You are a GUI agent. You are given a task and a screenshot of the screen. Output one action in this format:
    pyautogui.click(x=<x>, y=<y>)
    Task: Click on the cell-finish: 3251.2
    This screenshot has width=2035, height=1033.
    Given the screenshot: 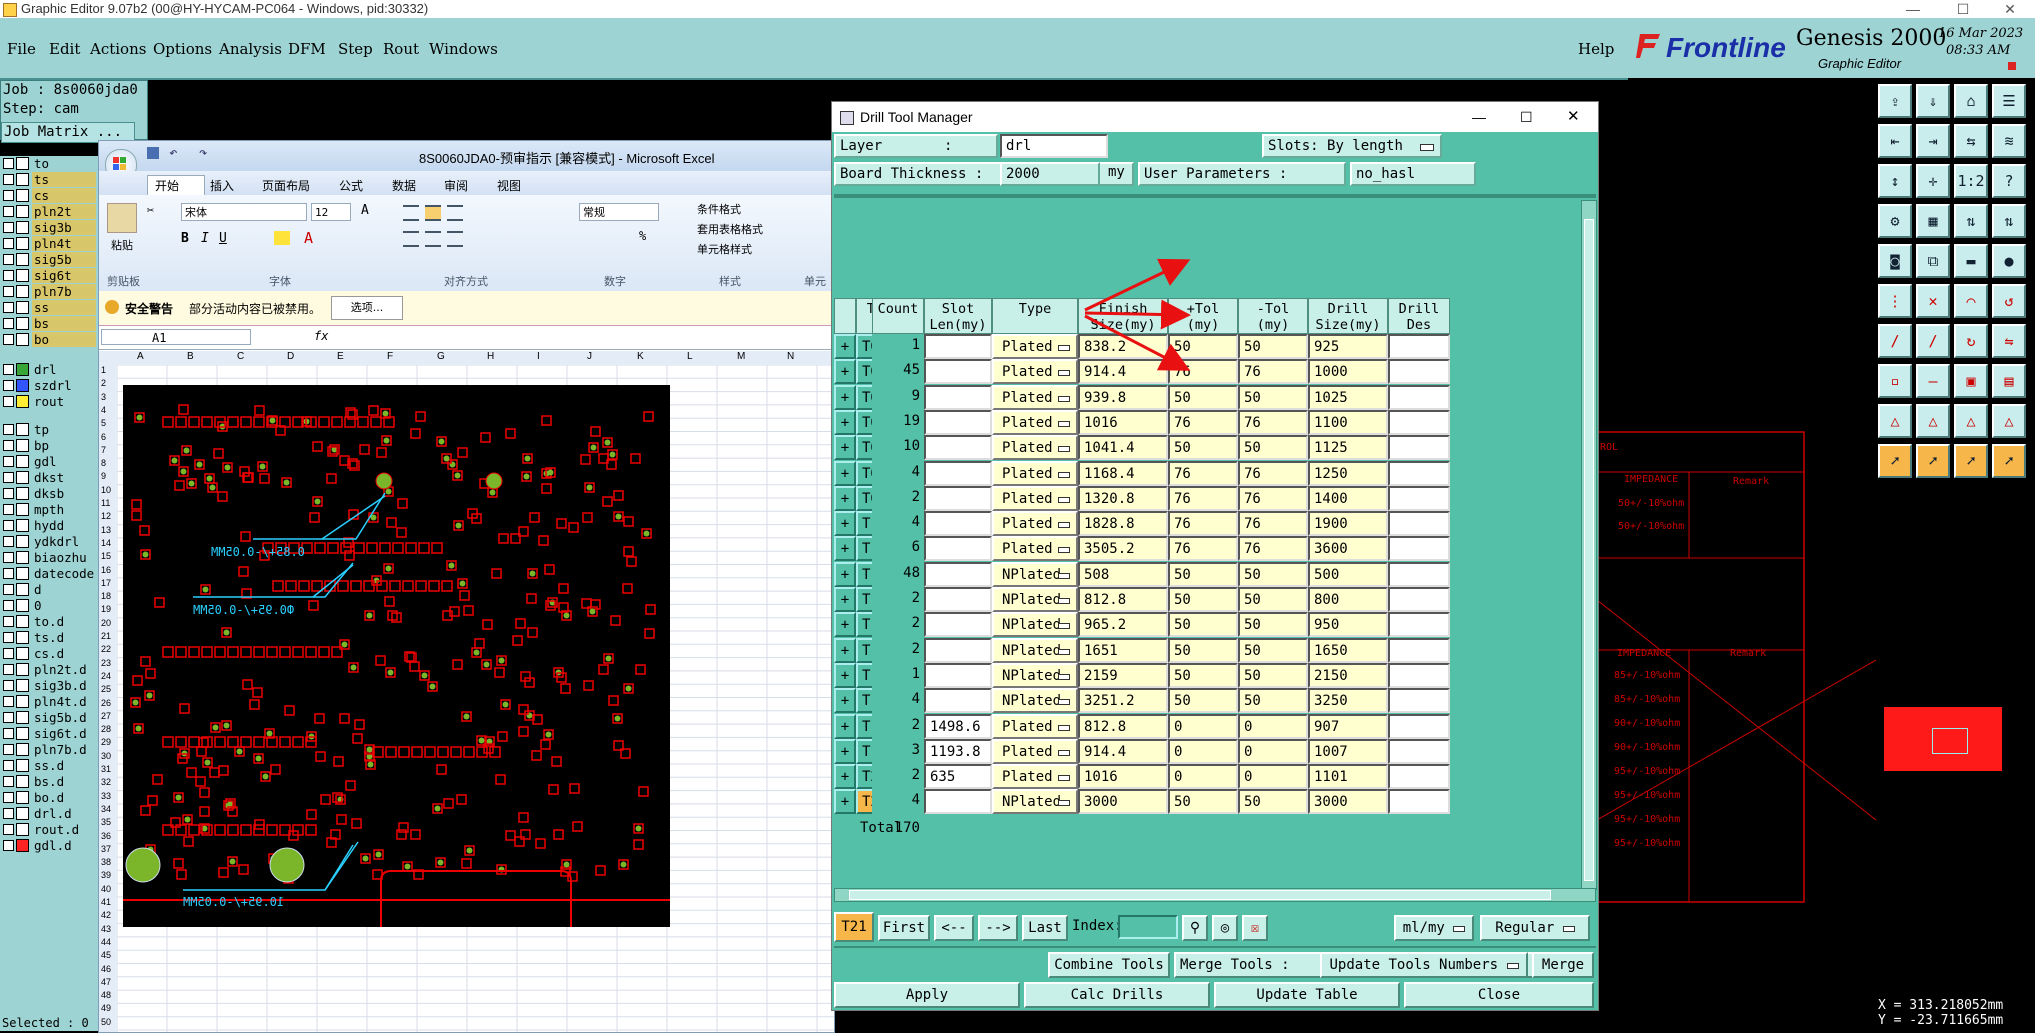 What is the action you would take?
    pyautogui.click(x=1123, y=701)
    